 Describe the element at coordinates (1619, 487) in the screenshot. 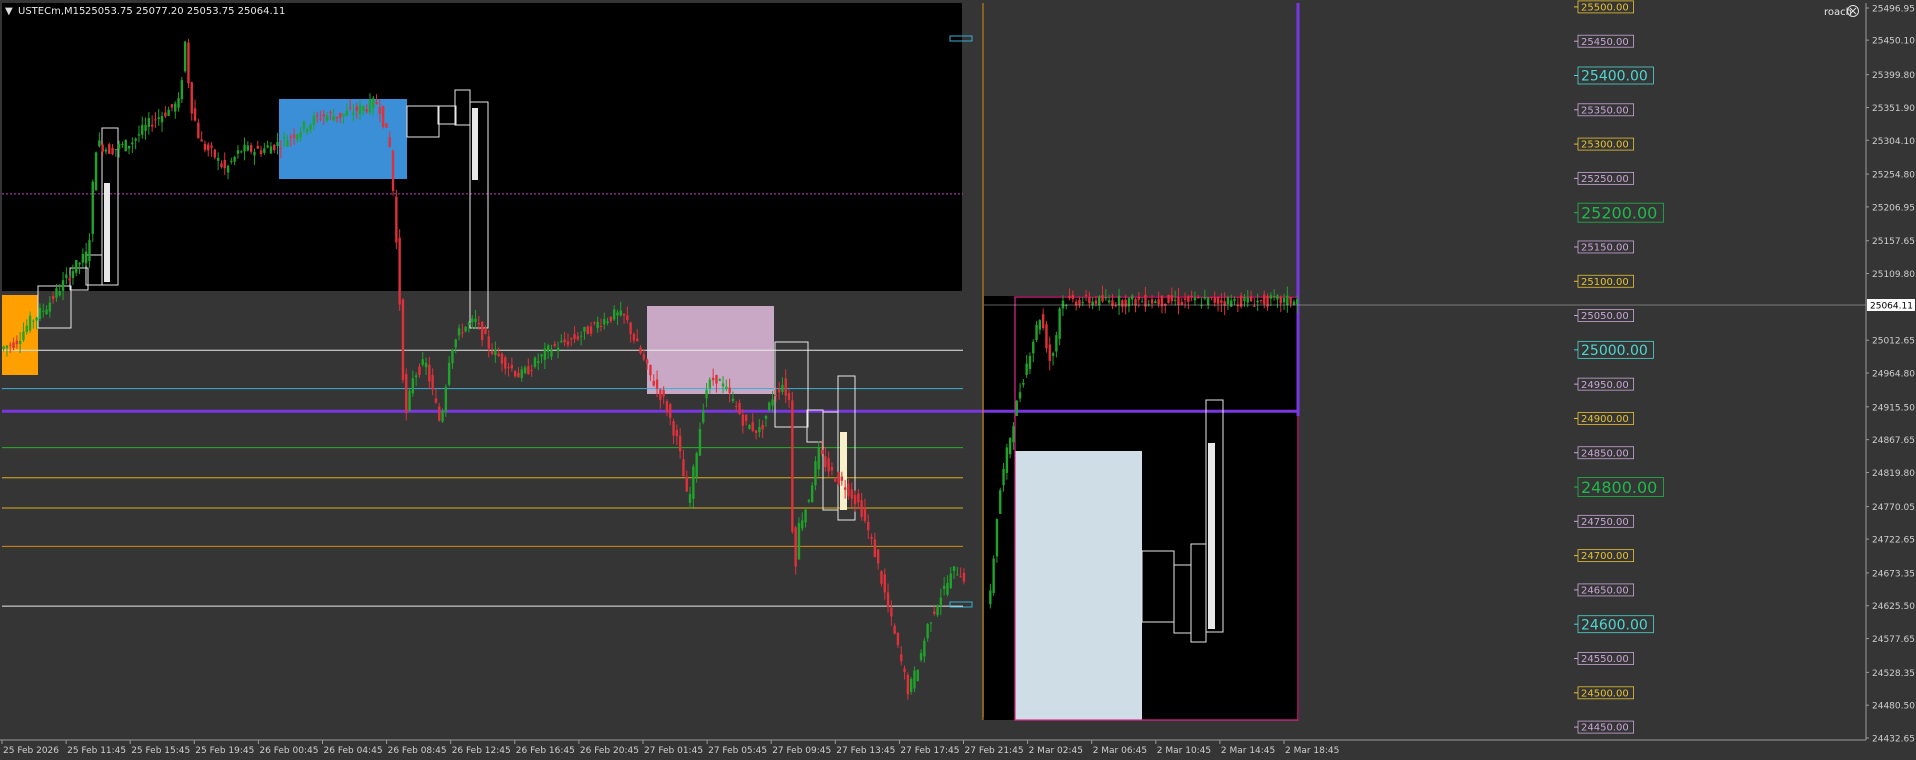

I see `ladder-price-label: 24800.00` at that location.